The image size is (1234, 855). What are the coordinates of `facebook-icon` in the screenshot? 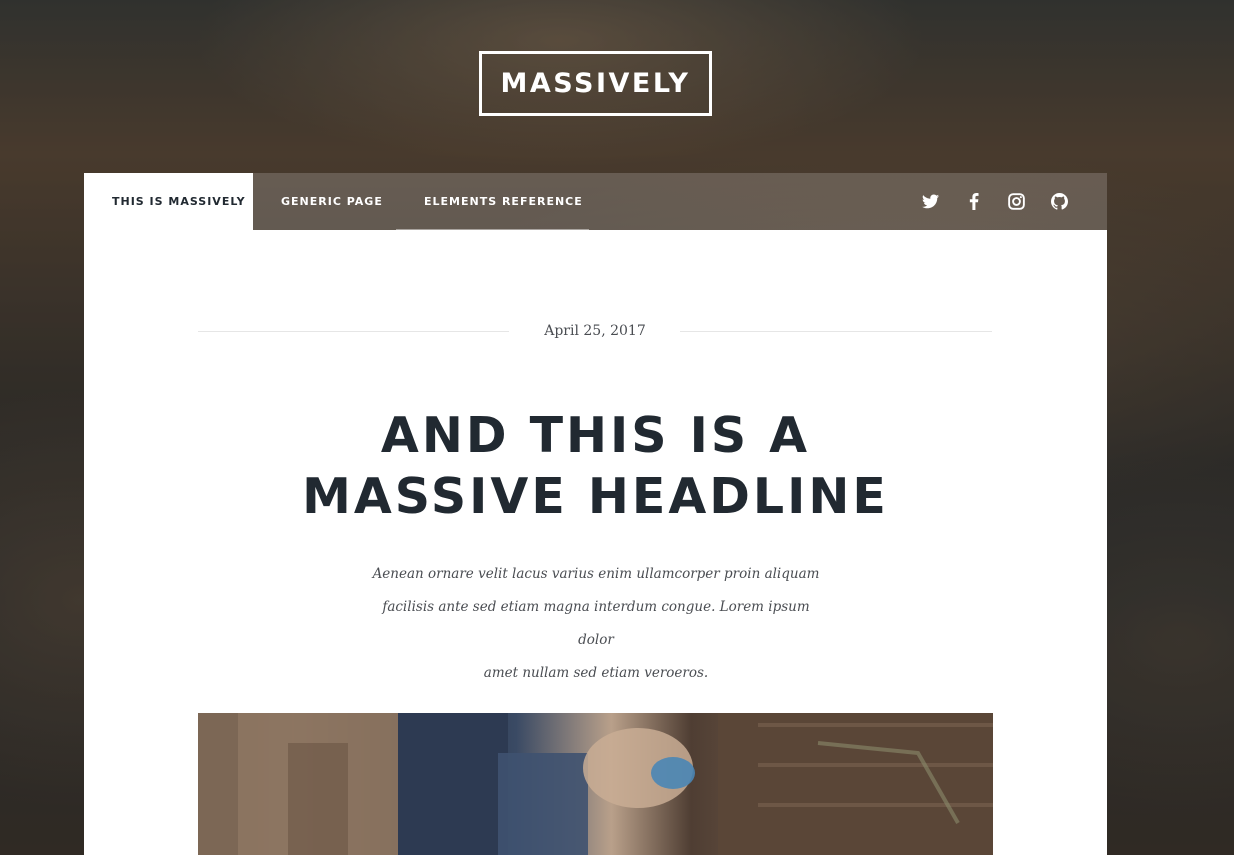 It's located at (973, 201).